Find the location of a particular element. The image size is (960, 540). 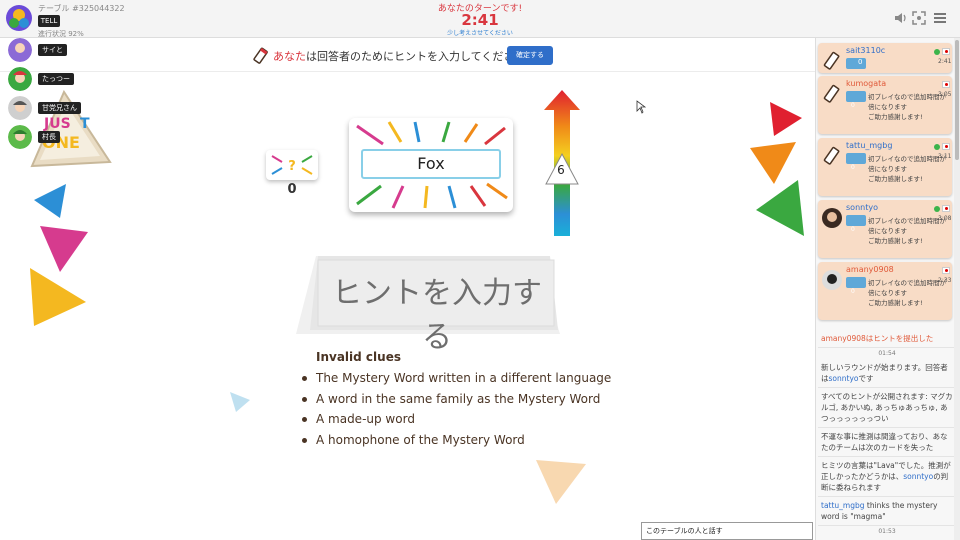

list-item: A made-up word is located at coordinates (455, 419).